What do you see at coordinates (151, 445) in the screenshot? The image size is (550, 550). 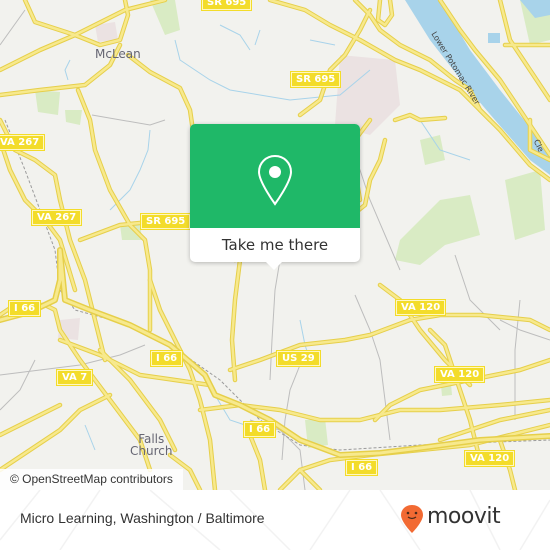 I see `place-label-falls-church: Falls Church` at bounding box center [151, 445].